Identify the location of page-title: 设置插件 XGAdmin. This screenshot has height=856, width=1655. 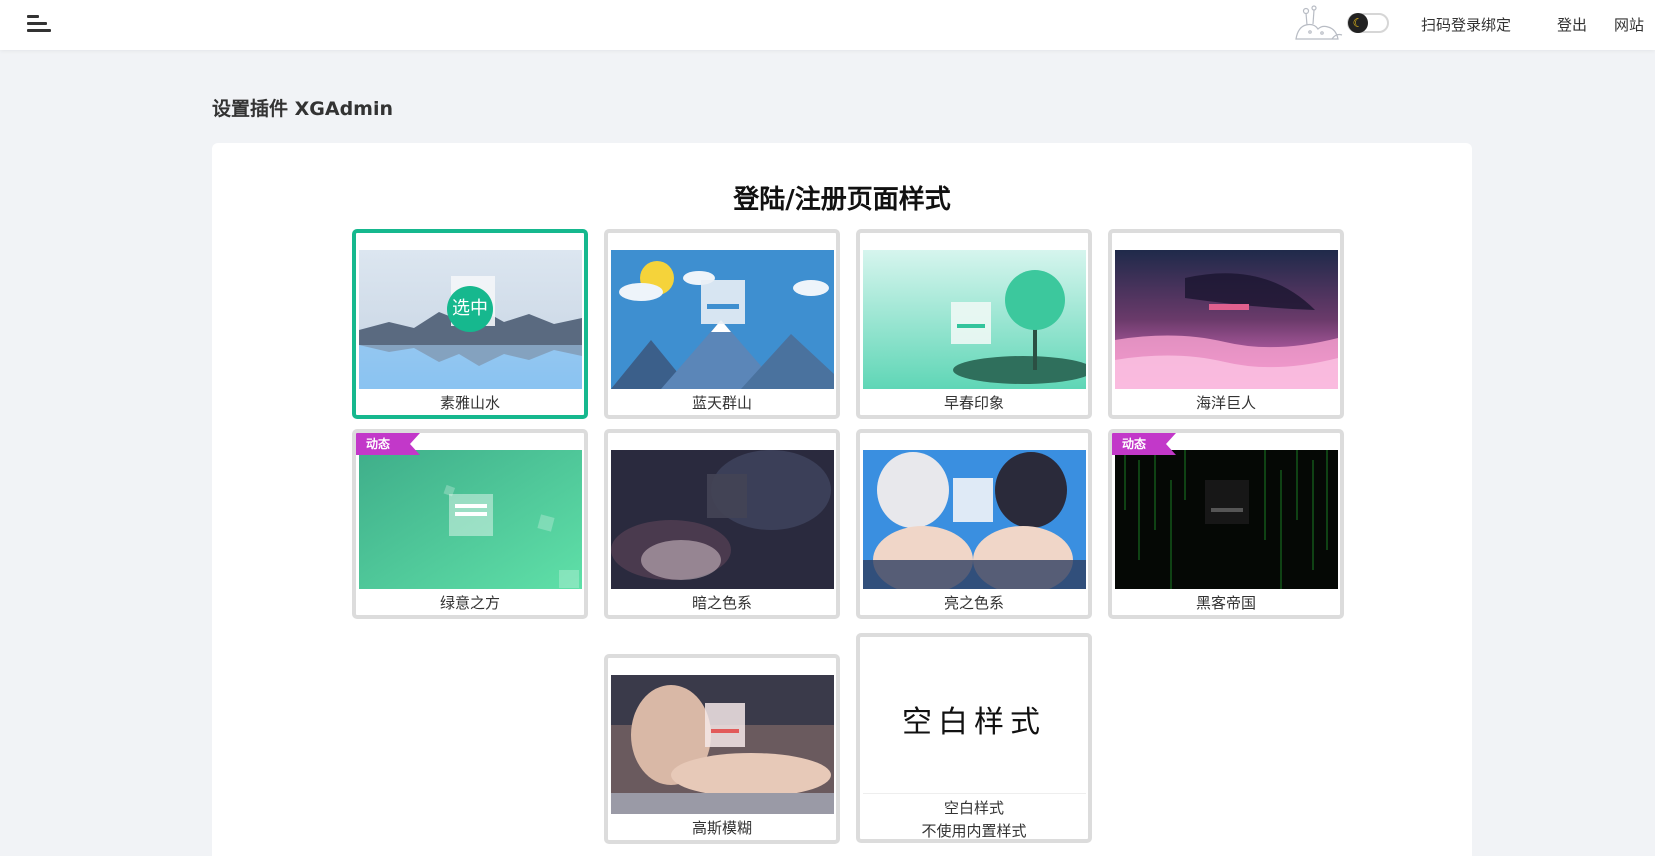
(303, 109).